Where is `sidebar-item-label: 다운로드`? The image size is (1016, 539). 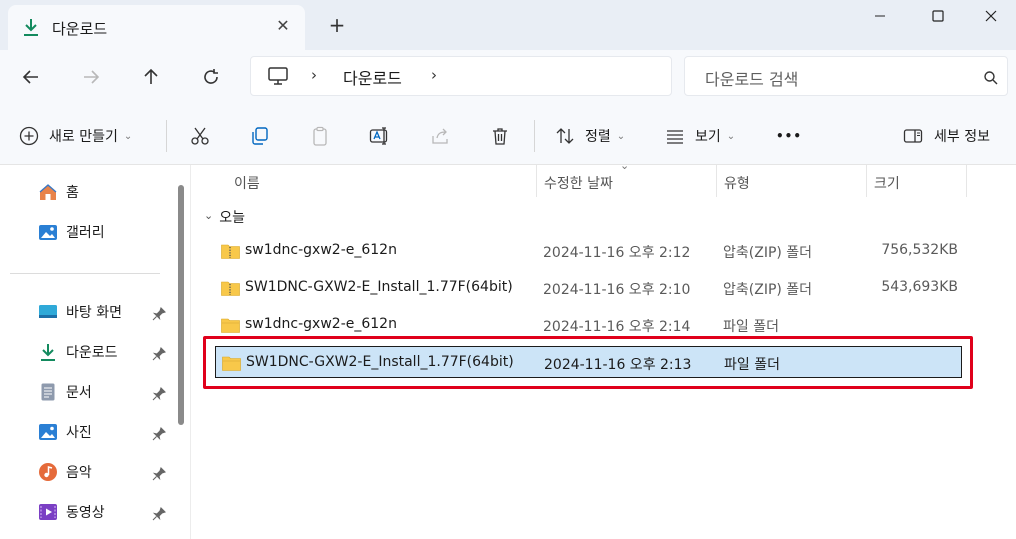
sidebar-item-label: 다운로드 is located at coordinates (92, 353).